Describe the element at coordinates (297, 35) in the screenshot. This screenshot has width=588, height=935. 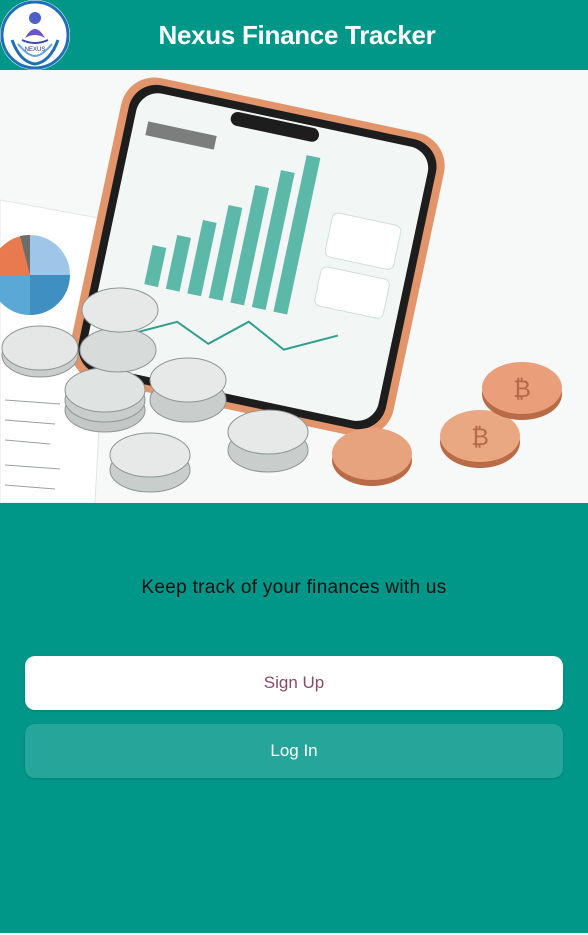
I see `app-title: Nexus Finance Tracker` at that location.